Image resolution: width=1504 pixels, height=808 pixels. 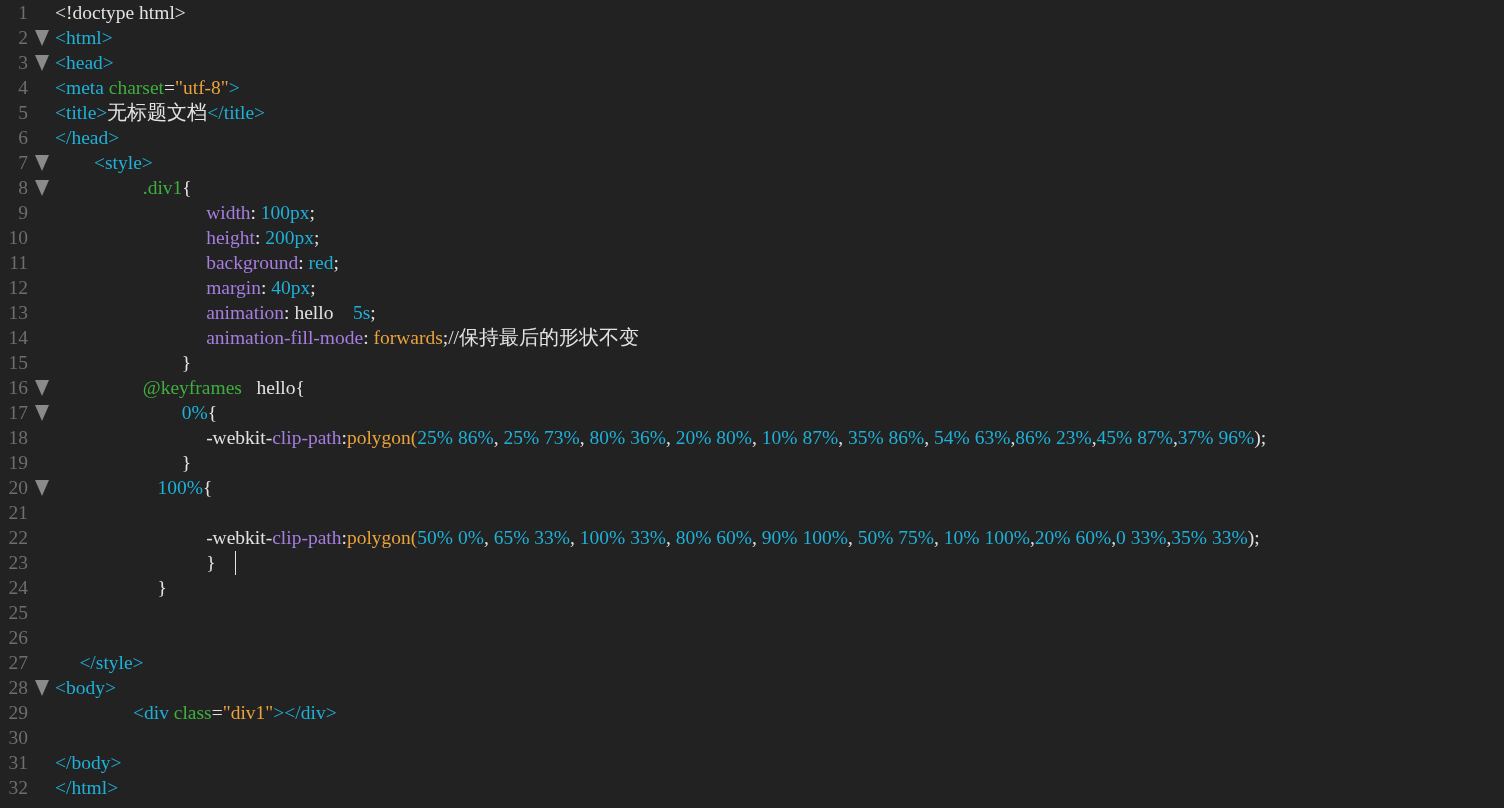 What do you see at coordinates (290, 312) in the screenshot?
I see `code-line: animation: hello 5s;` at bounding box center [290, 312].